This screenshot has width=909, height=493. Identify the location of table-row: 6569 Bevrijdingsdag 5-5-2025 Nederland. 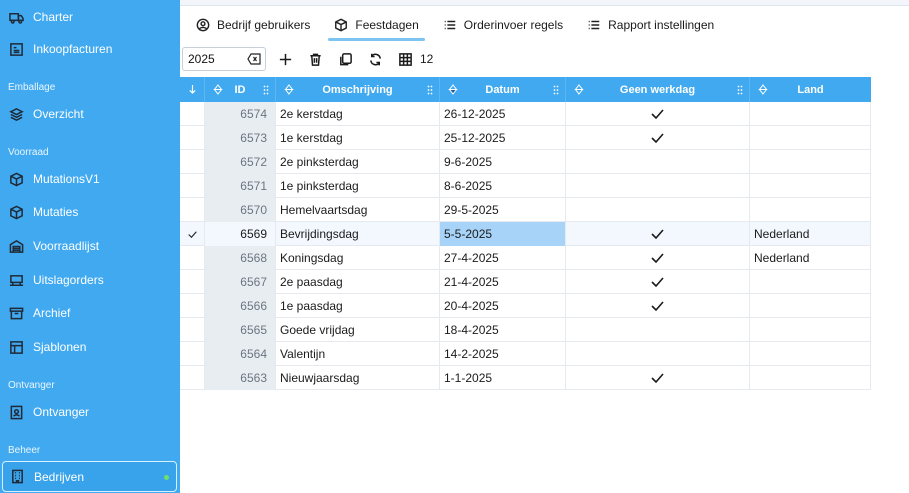
(525, 234).